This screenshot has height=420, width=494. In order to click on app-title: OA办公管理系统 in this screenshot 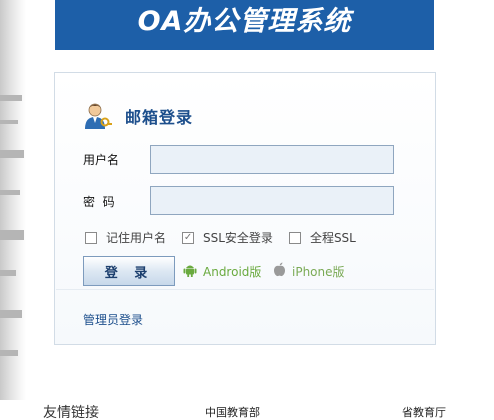, I will do `click(244, 21)`.